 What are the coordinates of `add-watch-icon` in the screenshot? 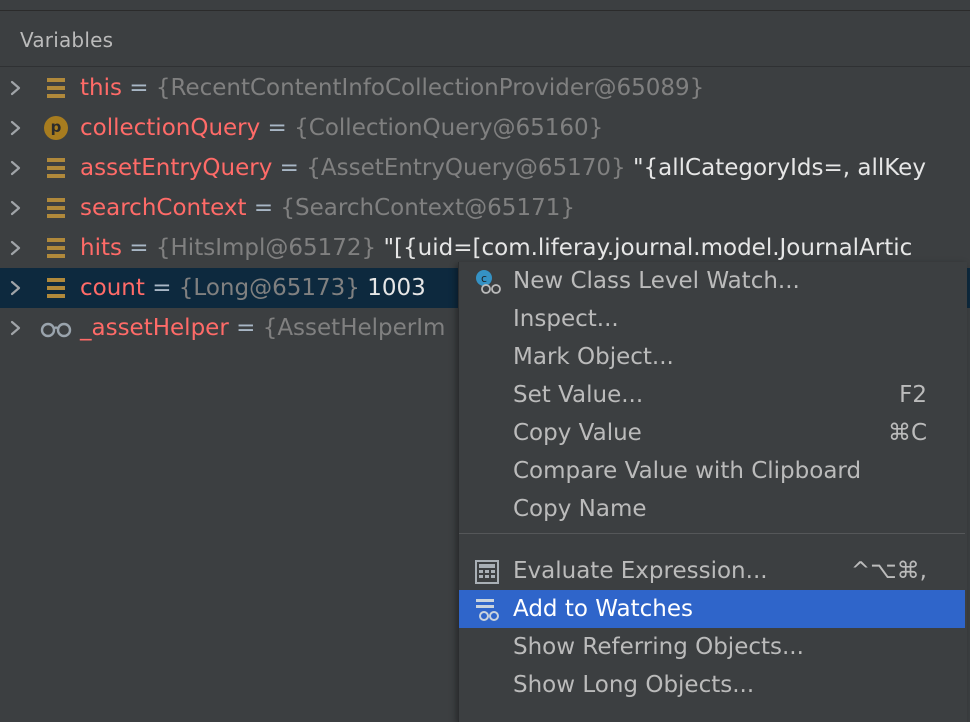 It's located at (487, 610).